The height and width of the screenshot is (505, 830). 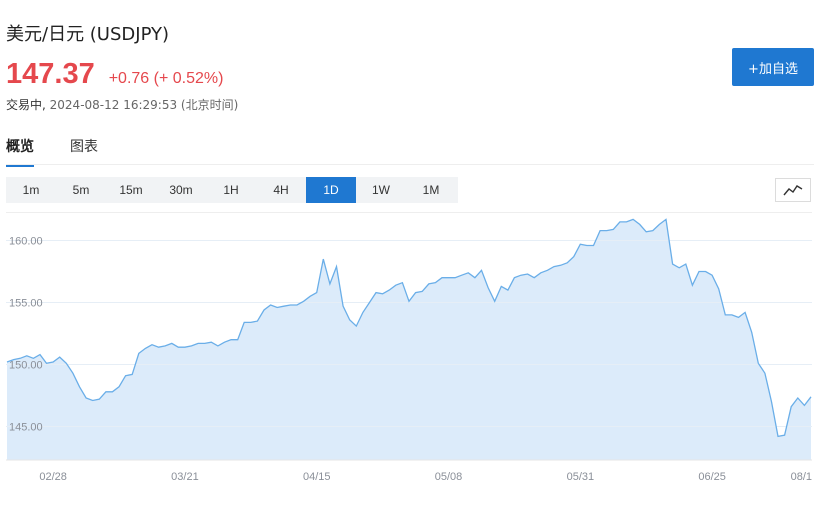 What do you see at coordinates (88, 34) in the screenshot?
I see `page-title: 美元/日元 (USDJPY)` at bounding box center [88, 34].